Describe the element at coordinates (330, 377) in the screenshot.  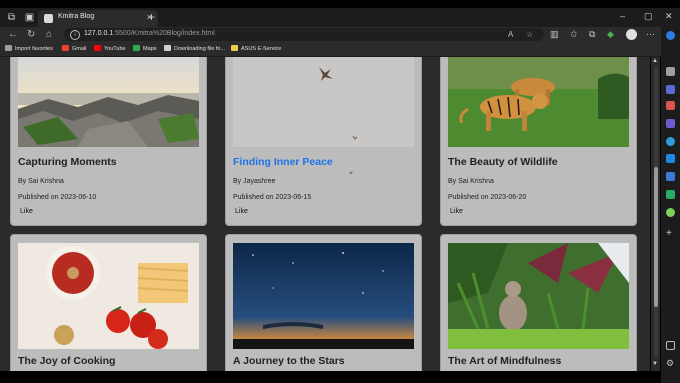
I see `window-bottom-edge` at that location.